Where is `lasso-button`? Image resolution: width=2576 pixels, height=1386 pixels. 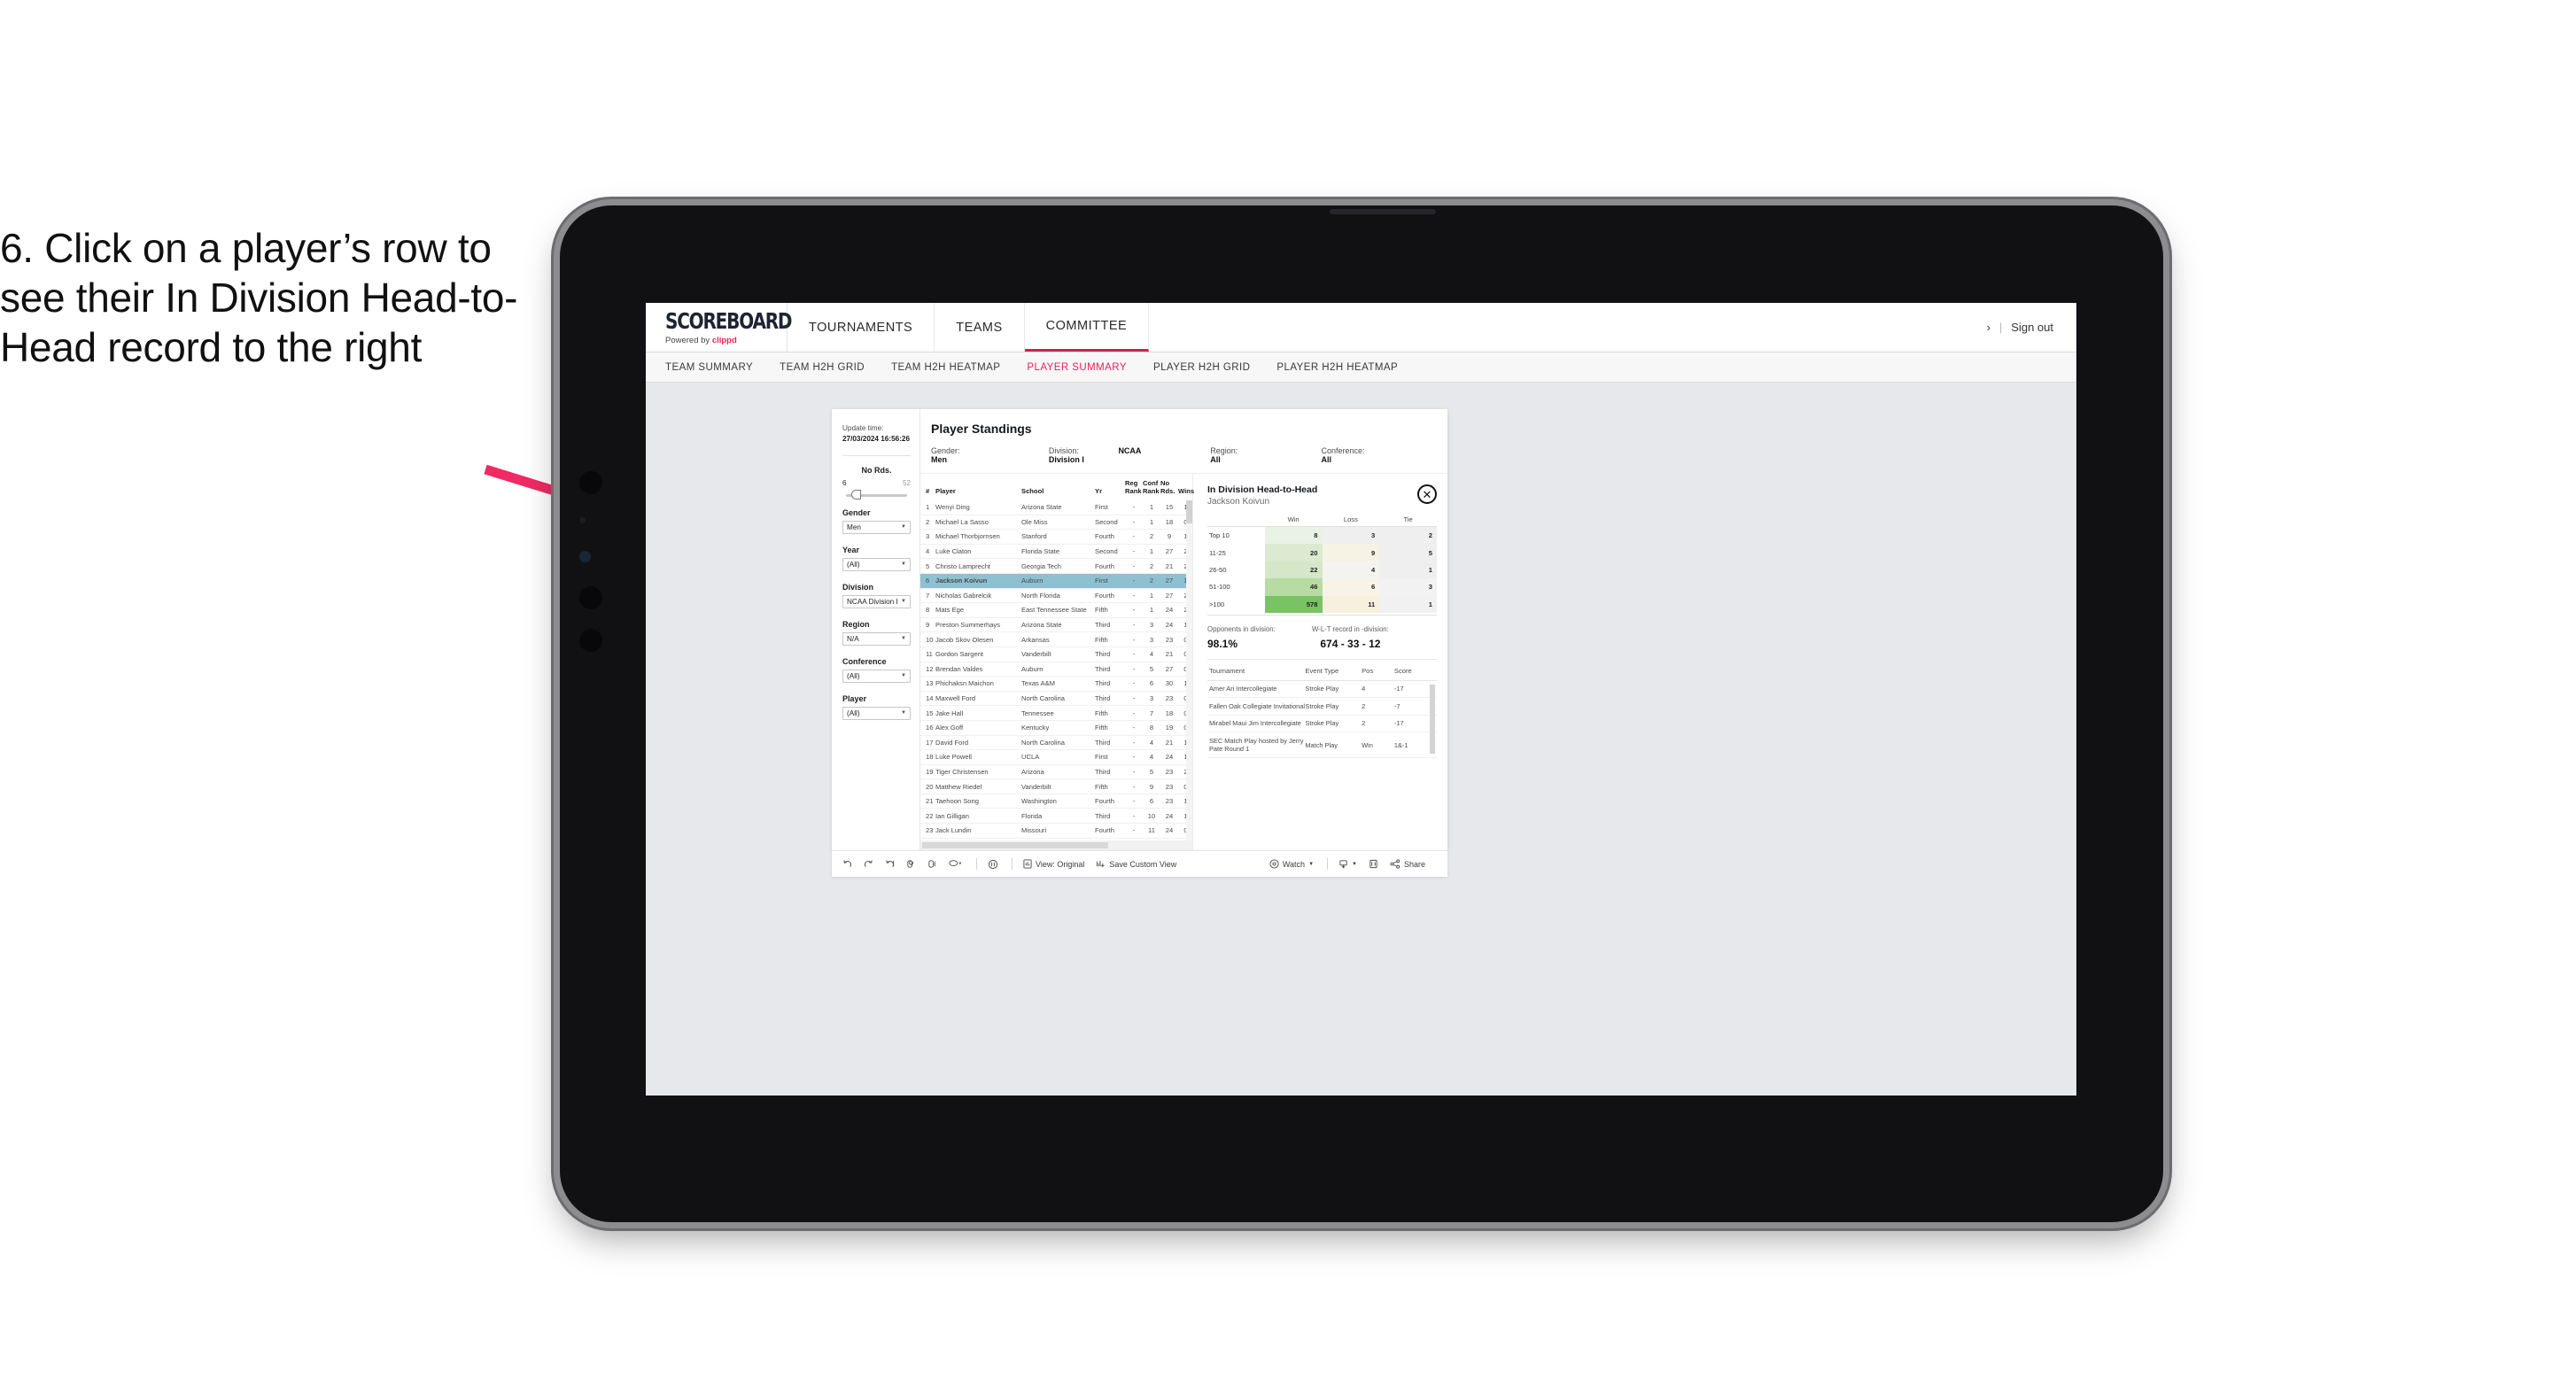 lasso-button is located at coordinates (956, 864).